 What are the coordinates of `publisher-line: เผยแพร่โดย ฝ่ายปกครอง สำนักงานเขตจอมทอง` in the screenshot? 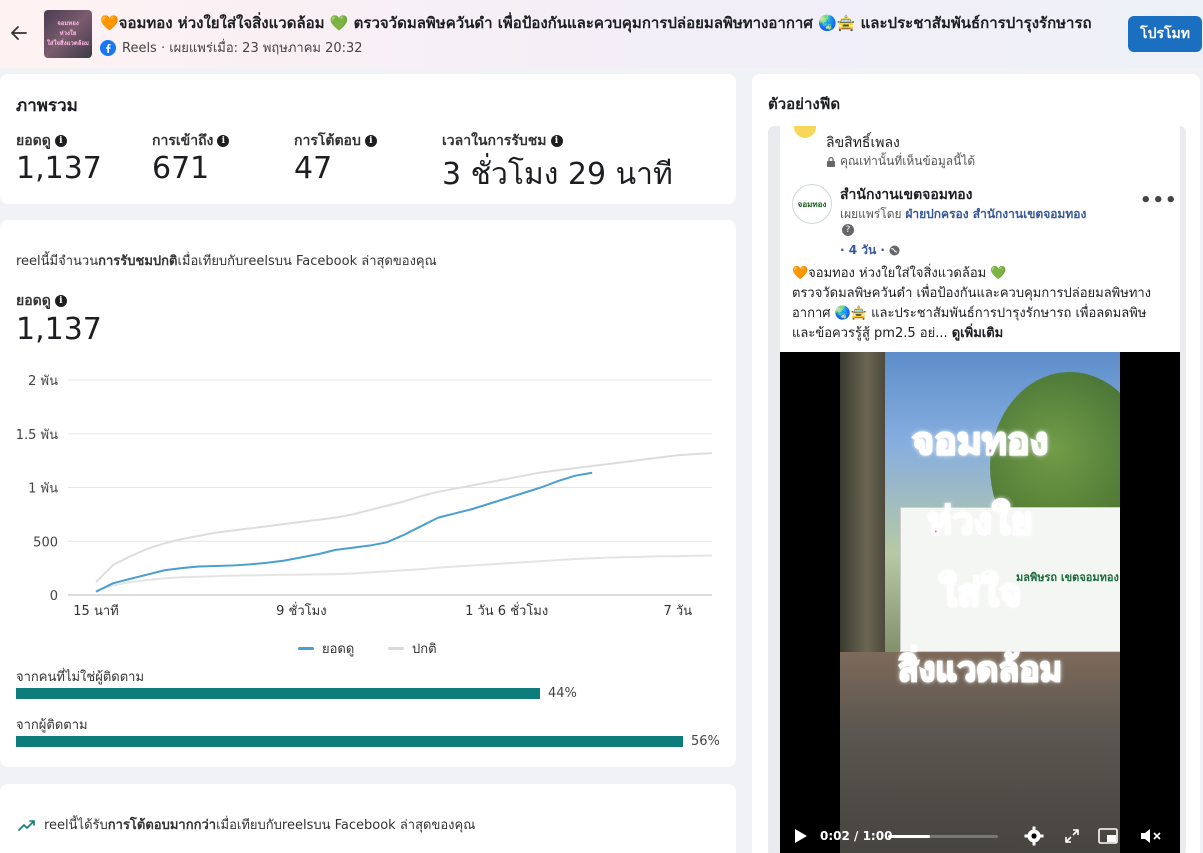 It's located at (963, 214).